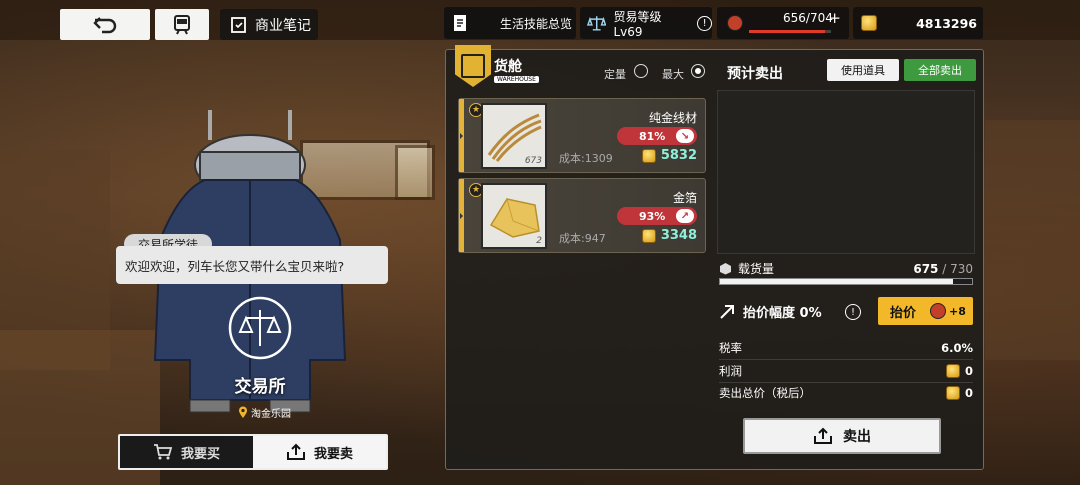  Describe the element at coordinates (842, 436) in the screenshot. I see `sell-button: 卖出` at that location.